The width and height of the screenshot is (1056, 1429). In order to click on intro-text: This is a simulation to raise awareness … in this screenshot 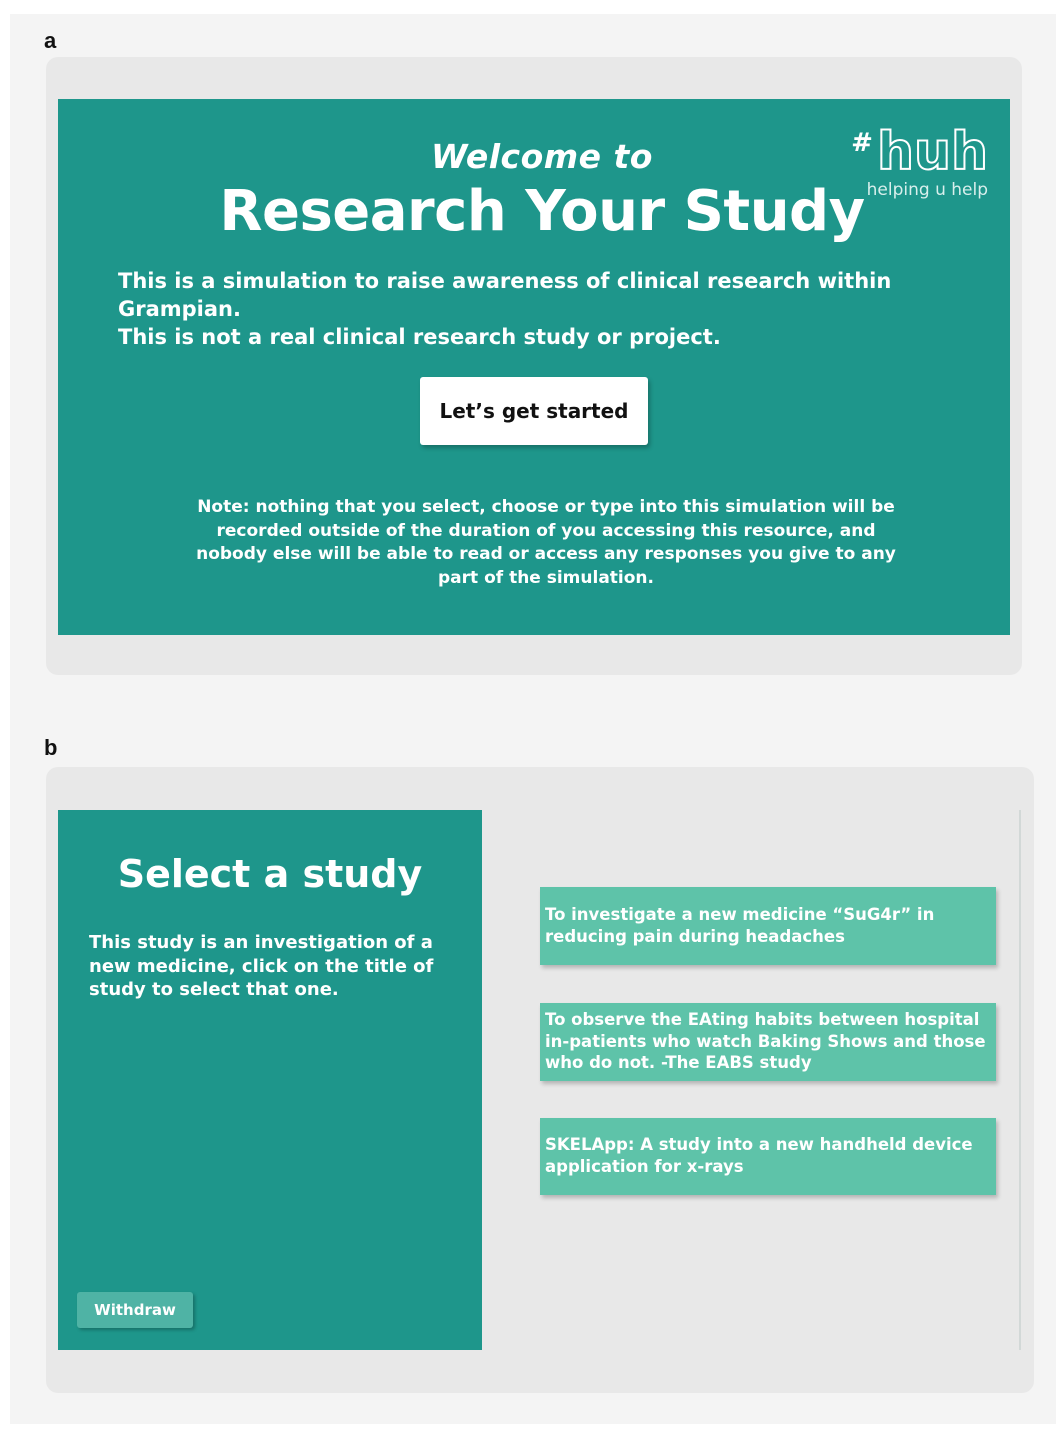, I will do `click(548, 309)`.